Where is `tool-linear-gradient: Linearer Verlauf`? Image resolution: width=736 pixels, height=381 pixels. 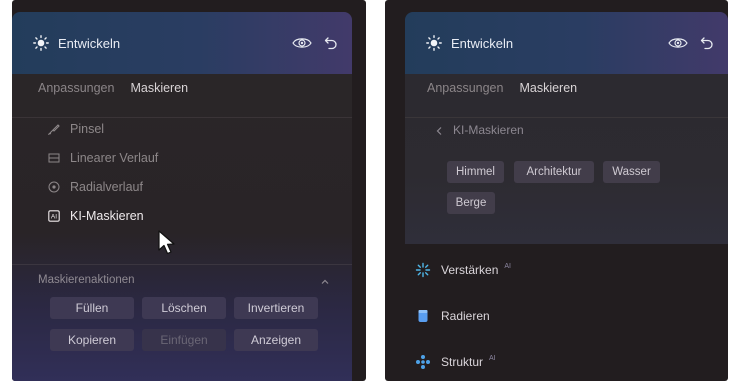 tool-linear-gradient: Linearer Verlauf is located at coordinates (103, 158).